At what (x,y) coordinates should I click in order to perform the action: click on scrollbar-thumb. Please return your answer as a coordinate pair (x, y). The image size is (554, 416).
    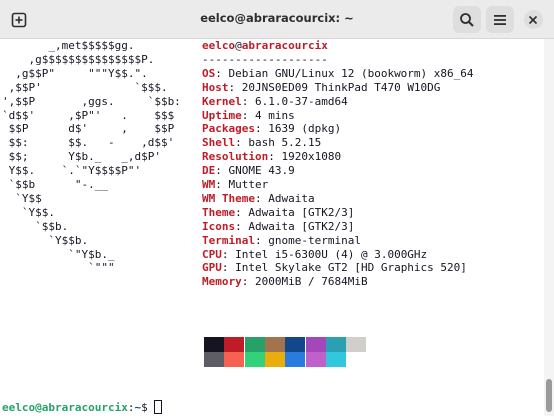
    Looking at the image, I should click on (549, 395).